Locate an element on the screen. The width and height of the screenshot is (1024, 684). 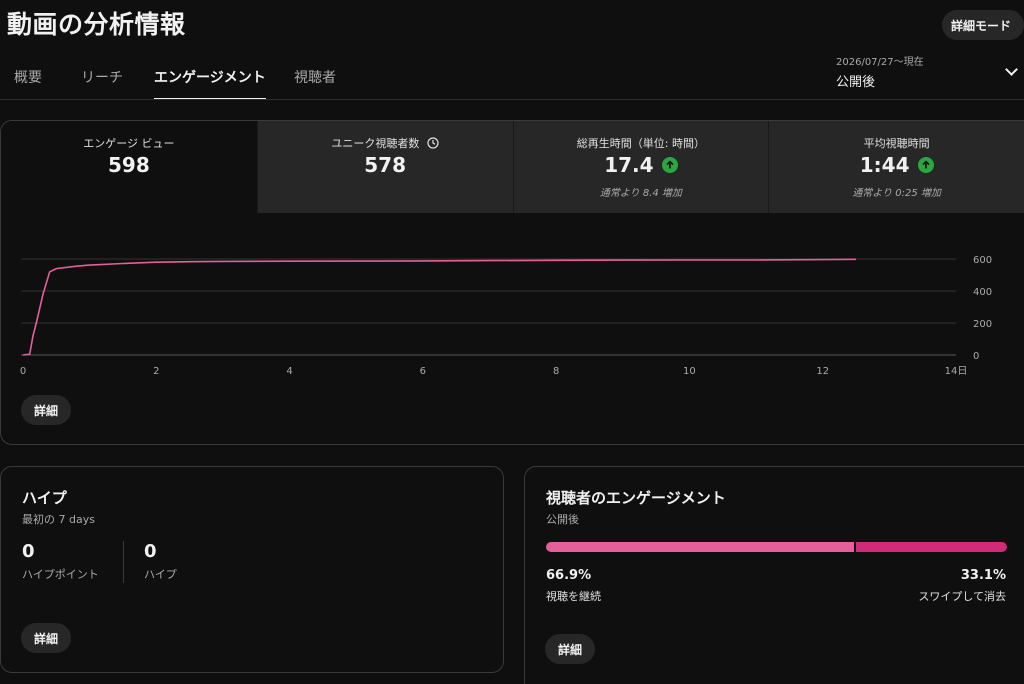
y-tick-label: 400 is located at coordinates (982, 292).